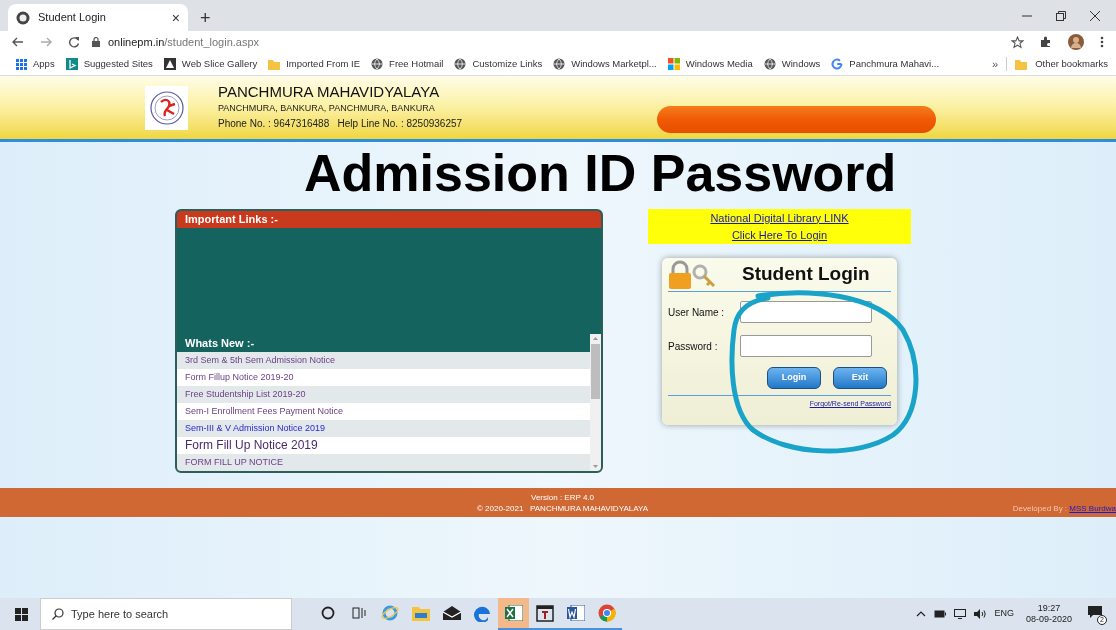 Image resolution: width=1116 pixels, height=630 pixels. Describe the element at coordinates (166, 614) in the screenshot. I see `search-field: Type here to search` at that location.